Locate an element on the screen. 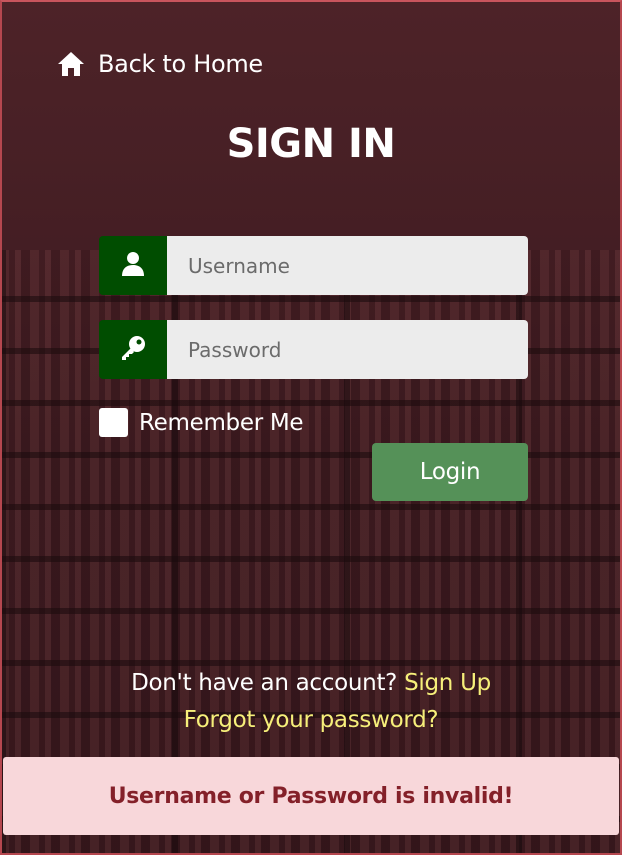 The width and height of the screenshot is (622, 855). remember-me-control: Remember Me is located at coordinates (201, 422).